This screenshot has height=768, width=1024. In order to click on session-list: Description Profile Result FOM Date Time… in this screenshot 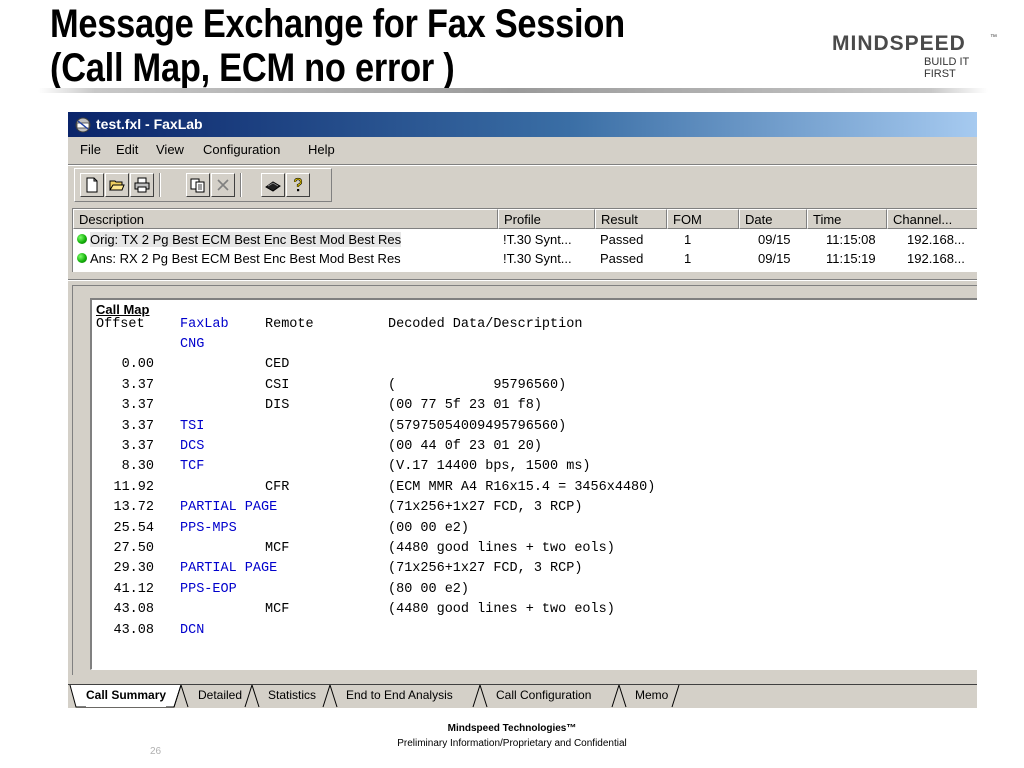, I will do `click(524, 240)`.